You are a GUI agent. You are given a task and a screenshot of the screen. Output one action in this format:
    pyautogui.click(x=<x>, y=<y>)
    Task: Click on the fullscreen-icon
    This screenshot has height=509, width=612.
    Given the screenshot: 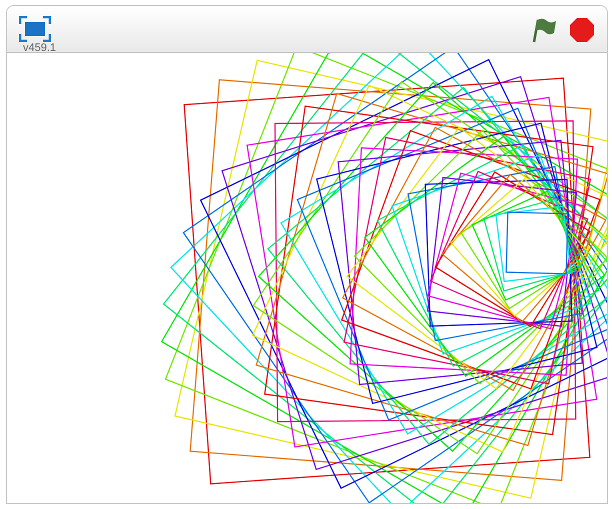 What is the action you would take?
    pyautogui.click(x=35, y=29)
    